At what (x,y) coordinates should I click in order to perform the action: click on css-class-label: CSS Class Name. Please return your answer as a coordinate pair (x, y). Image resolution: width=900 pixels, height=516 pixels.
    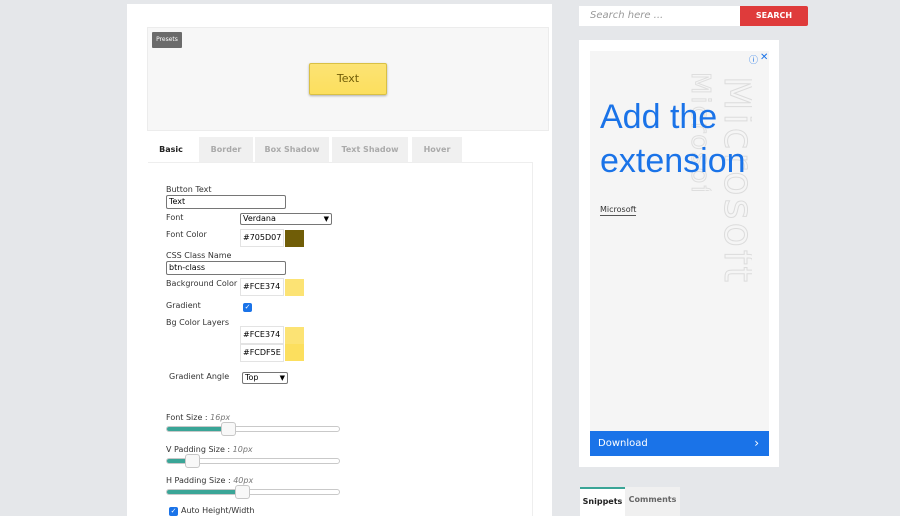
    Looking at the image, I should click on (199, 255).